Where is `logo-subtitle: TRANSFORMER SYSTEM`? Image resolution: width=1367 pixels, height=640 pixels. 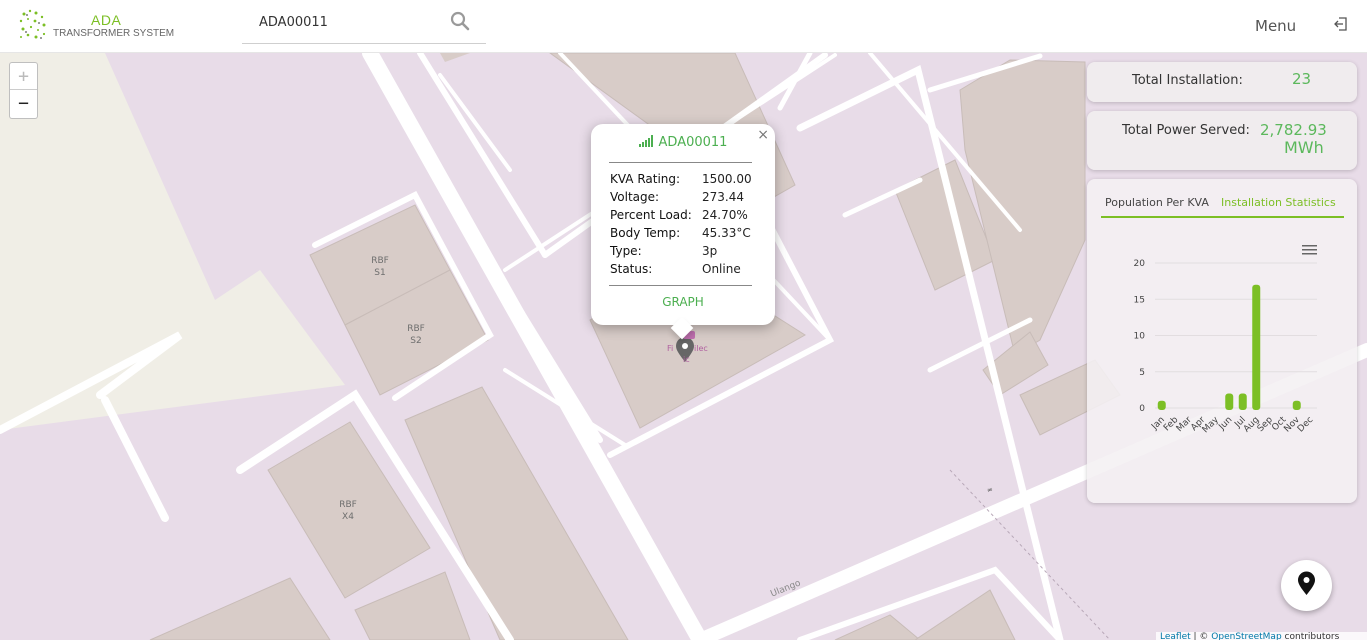
logo-subtitle: TRANSFORMER SYSTEM is located at coordinates (114, 33).